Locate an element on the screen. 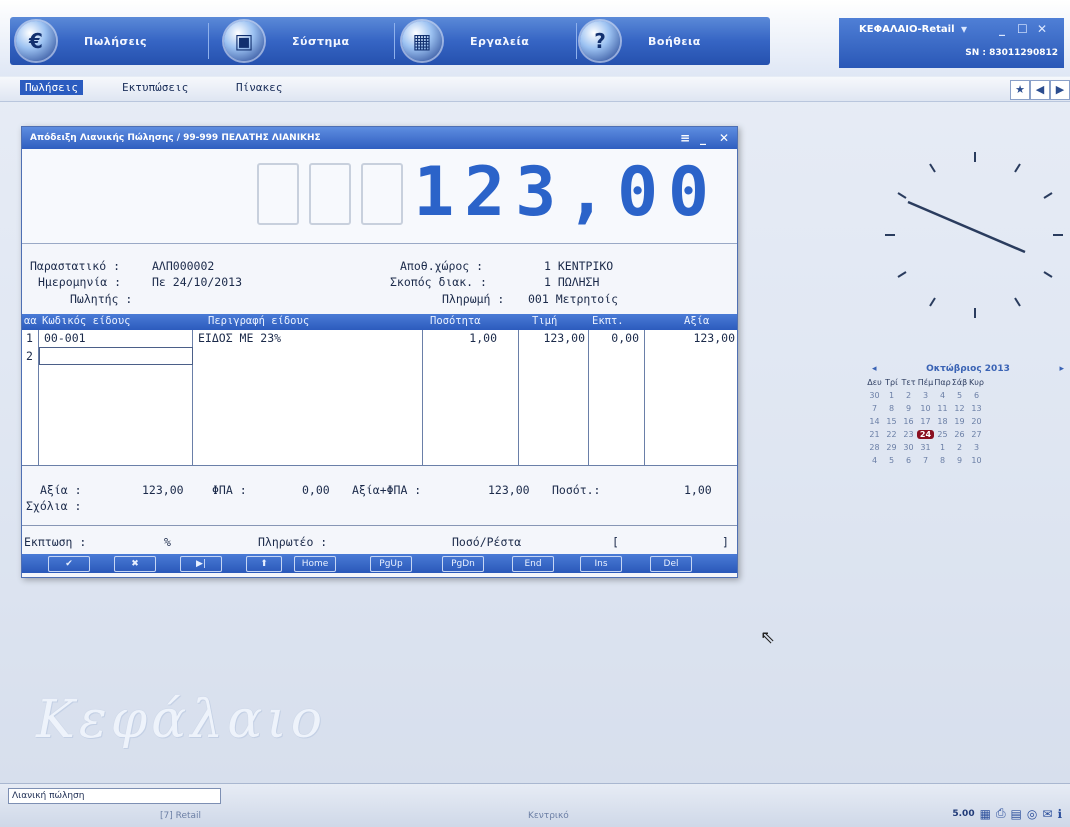 The width and height of the screenshot is (1070, 827). dropdown-icon: ▾ is located at coordinates (964, 29).